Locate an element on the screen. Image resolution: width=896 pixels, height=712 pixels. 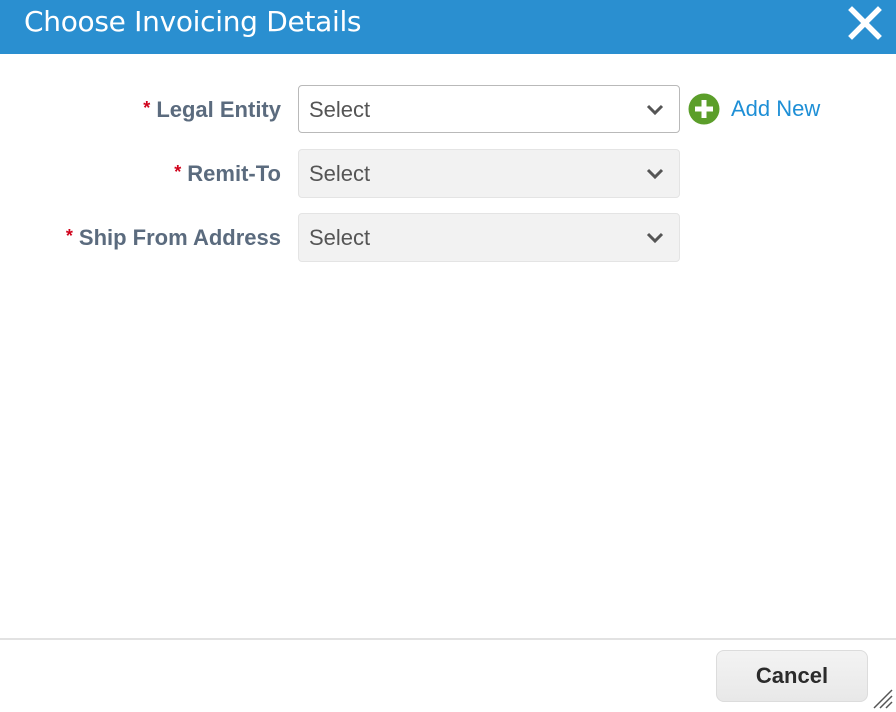
remit-to-select: Select is located at coordinates (489, 173).